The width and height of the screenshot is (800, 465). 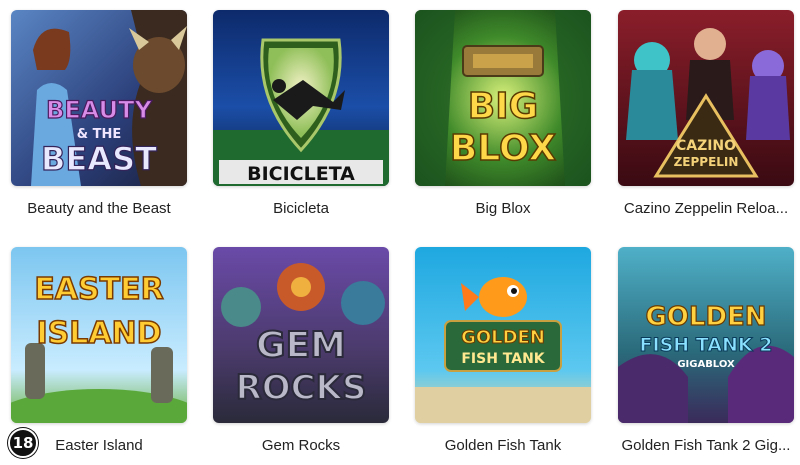 I want to click on game-tile-gem-rocks: GEM ROCKS Gem Rocks, so click(x=301, y=350).